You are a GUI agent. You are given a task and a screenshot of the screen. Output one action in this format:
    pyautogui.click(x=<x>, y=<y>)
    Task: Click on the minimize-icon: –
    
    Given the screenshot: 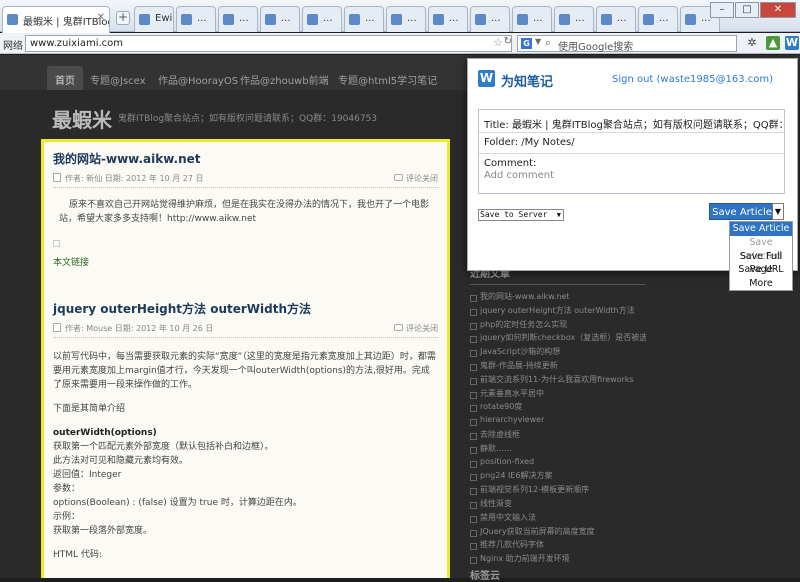 What is the action you would take?
    pyautogui.click(x=722, y=10)
    